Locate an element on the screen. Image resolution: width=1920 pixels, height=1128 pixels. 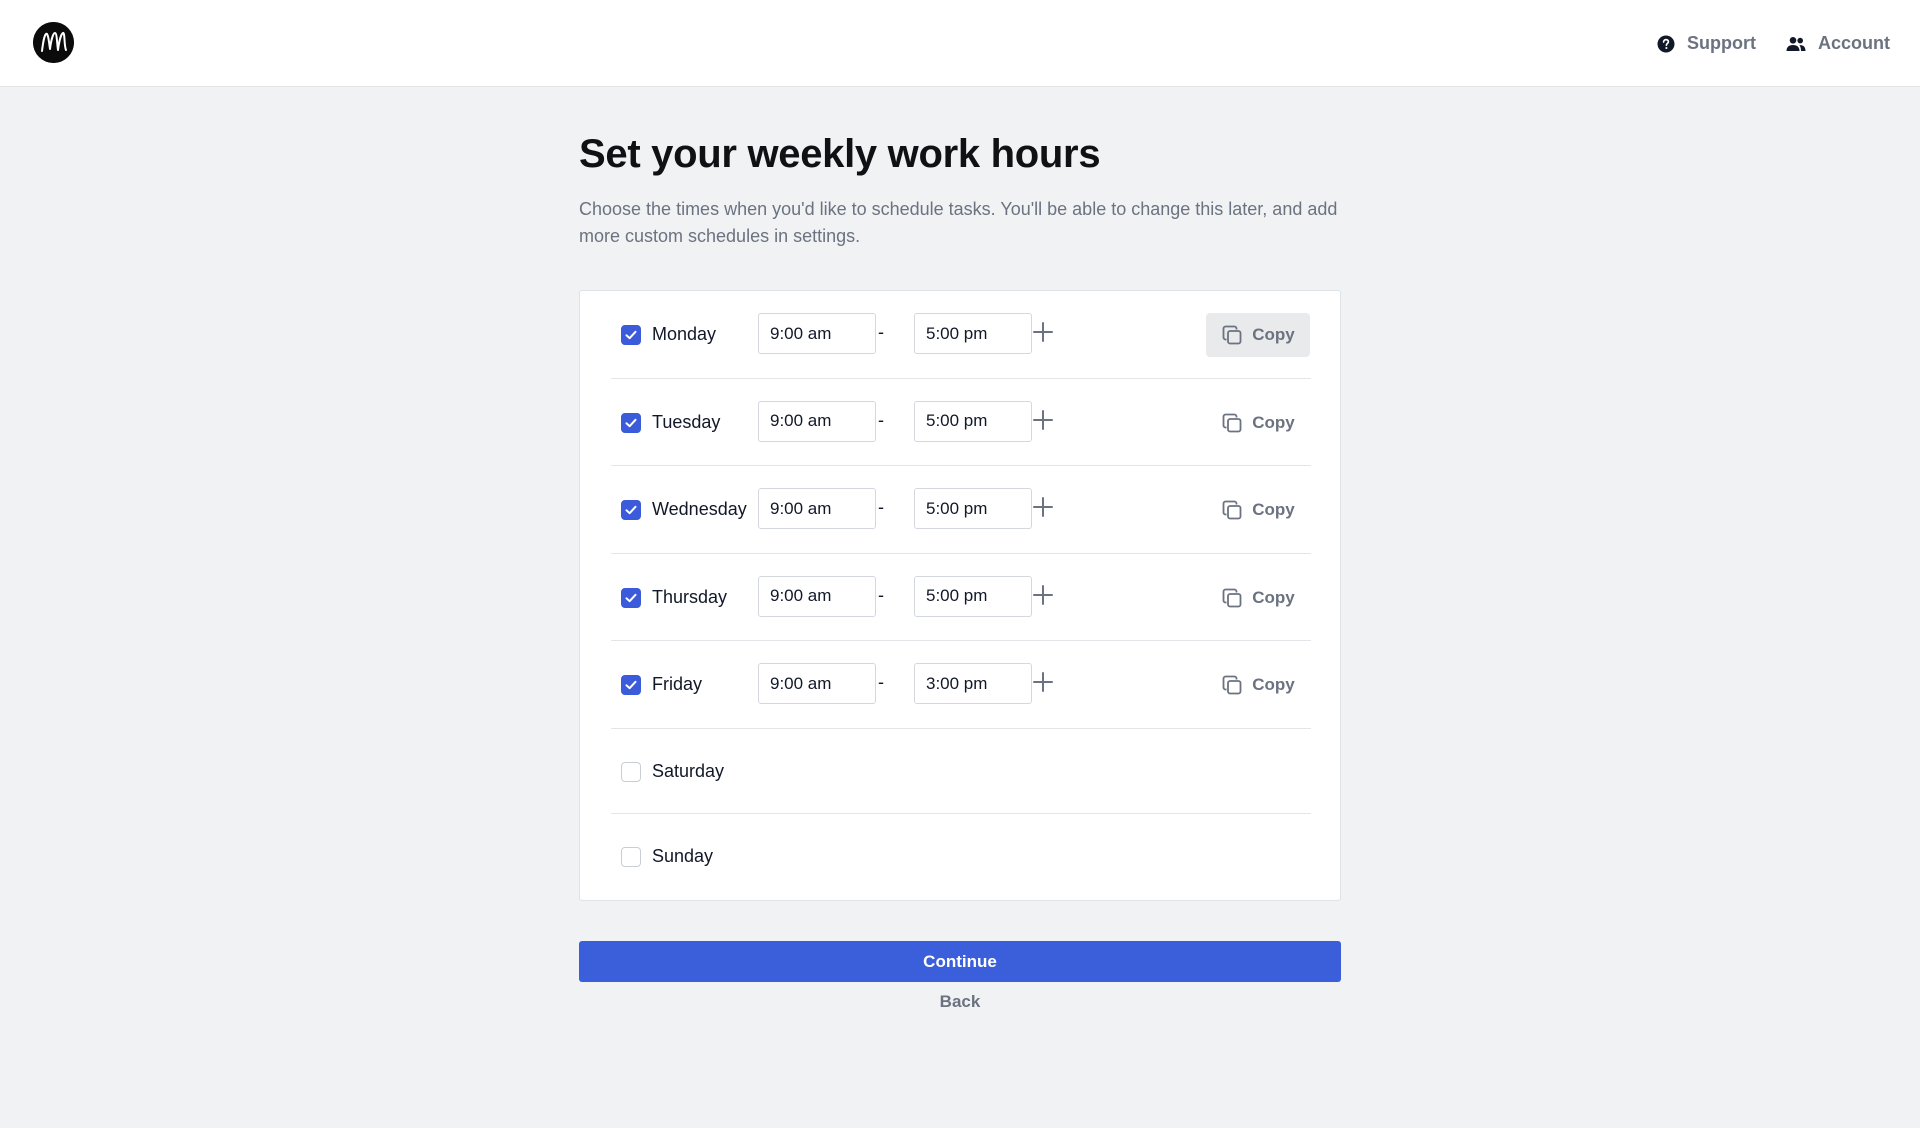
tuesday-start-time-input is located at coordinates (817, 421).